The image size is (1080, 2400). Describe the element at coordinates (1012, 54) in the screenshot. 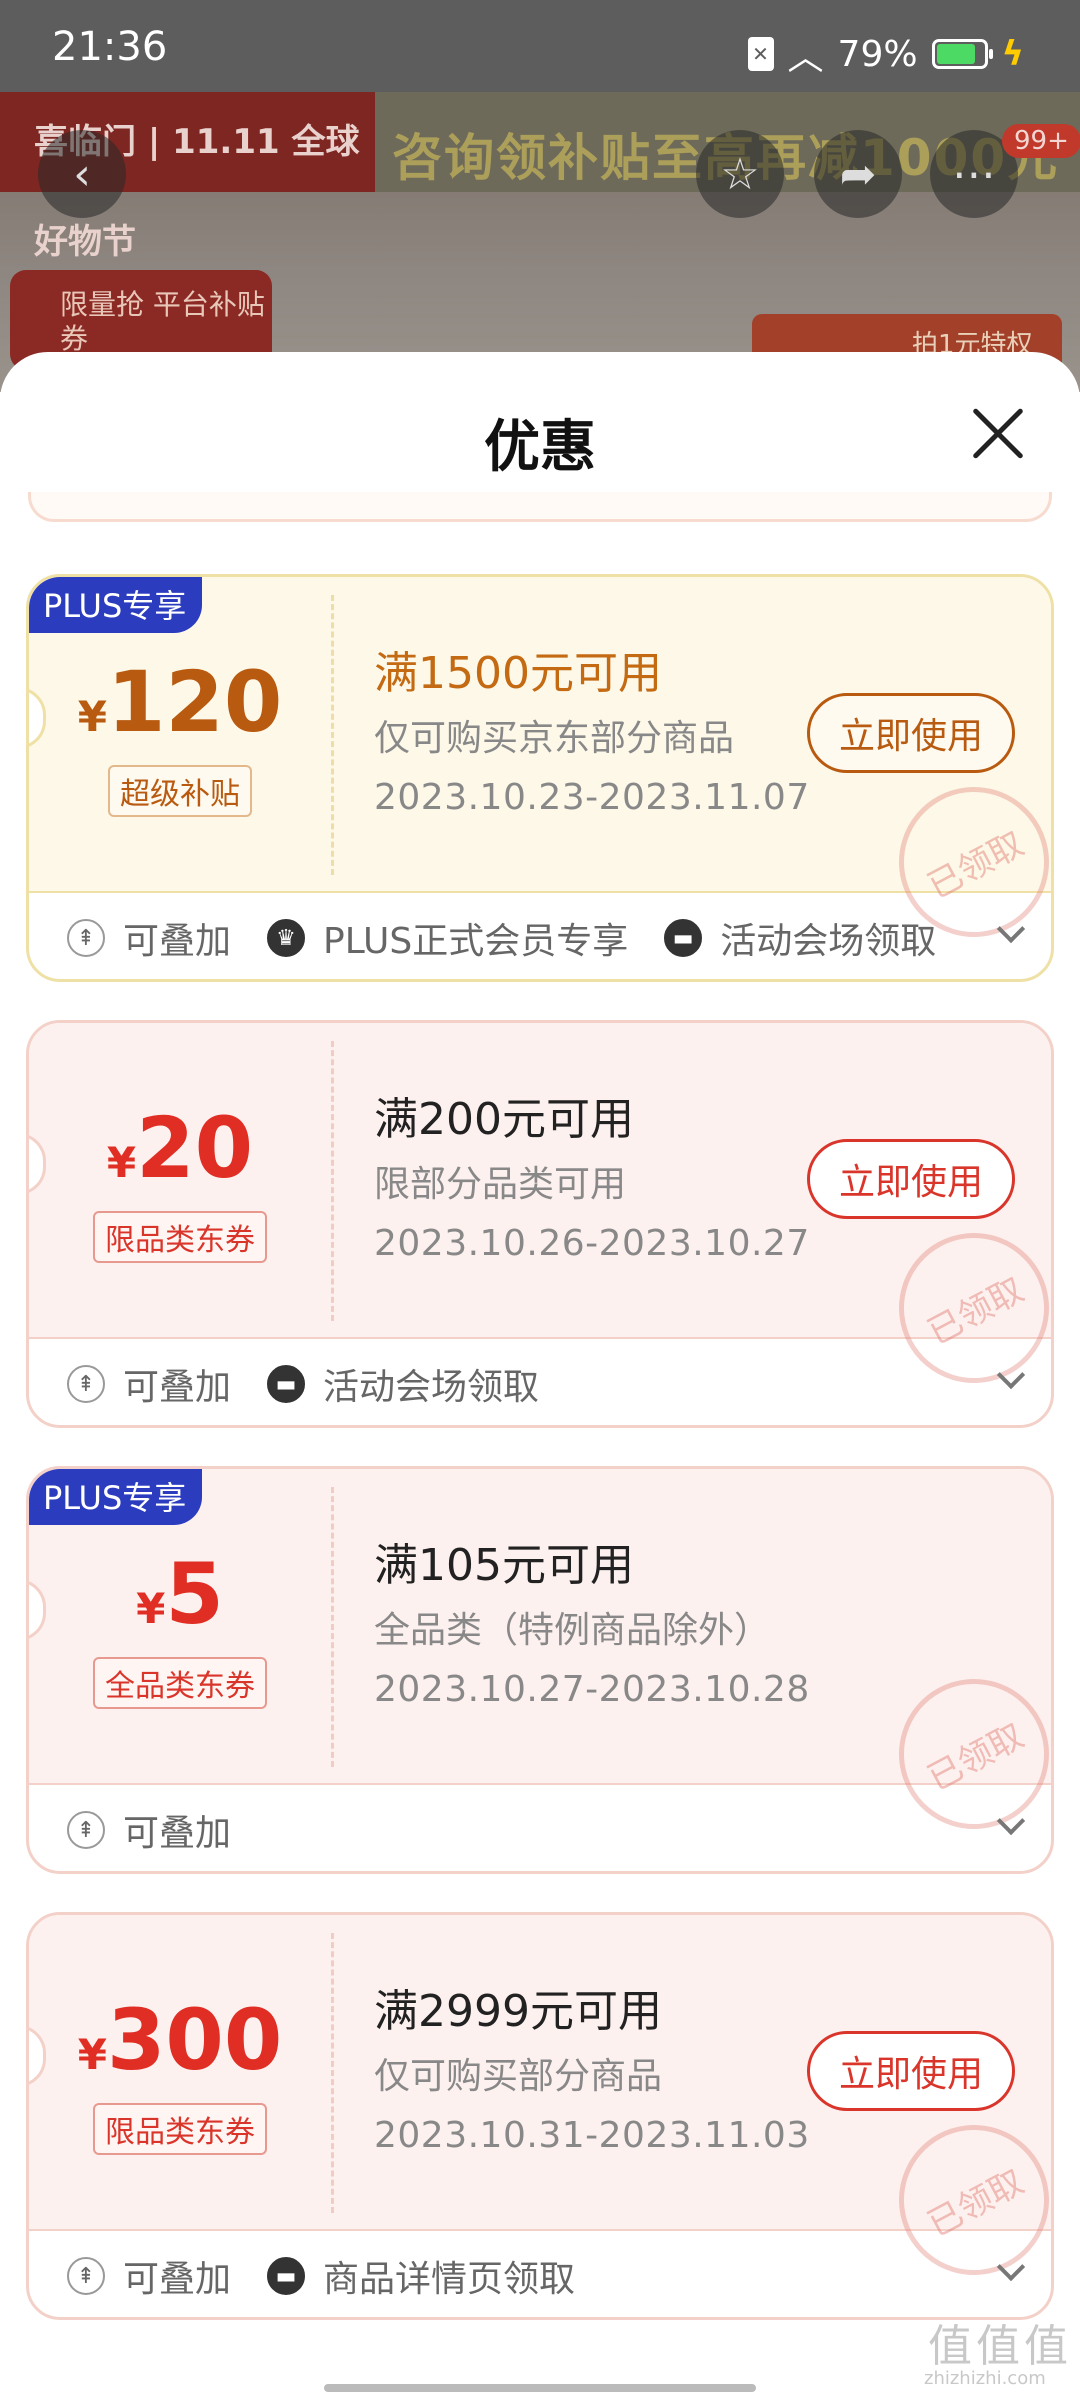

I see `charging-icon: ϟ` at that location.